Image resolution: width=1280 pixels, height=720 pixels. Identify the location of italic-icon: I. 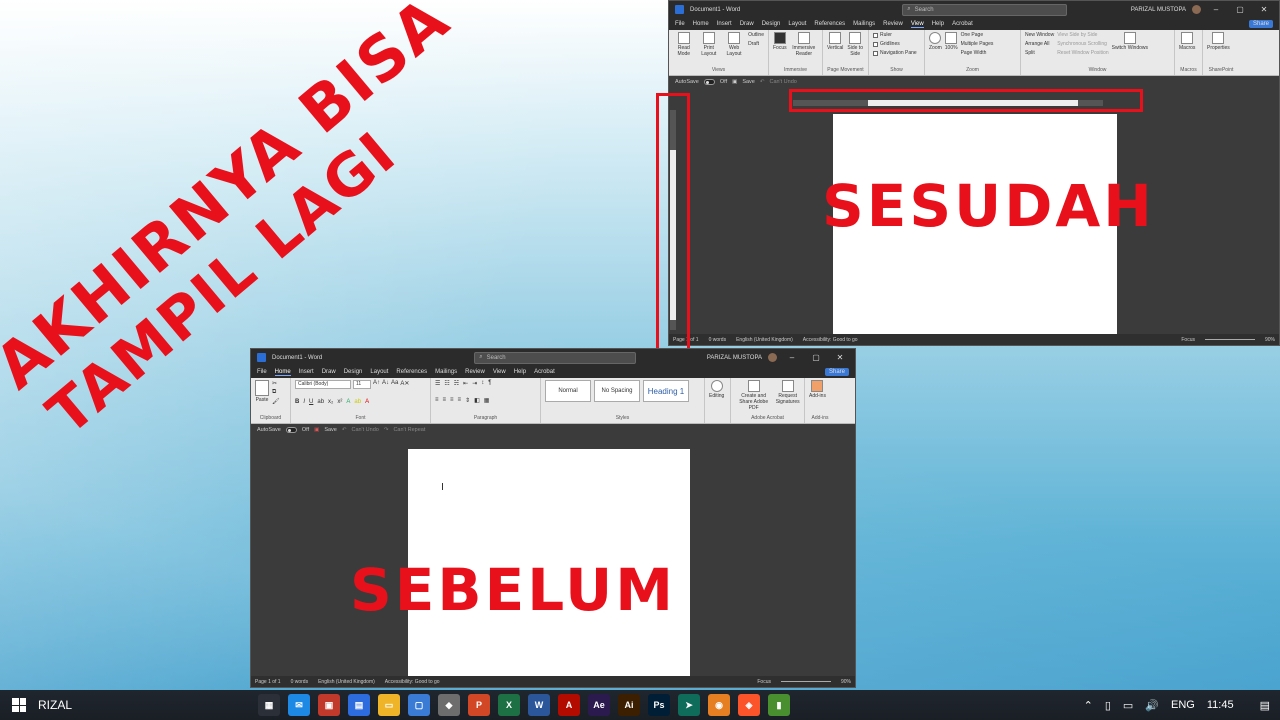
(304, 402).